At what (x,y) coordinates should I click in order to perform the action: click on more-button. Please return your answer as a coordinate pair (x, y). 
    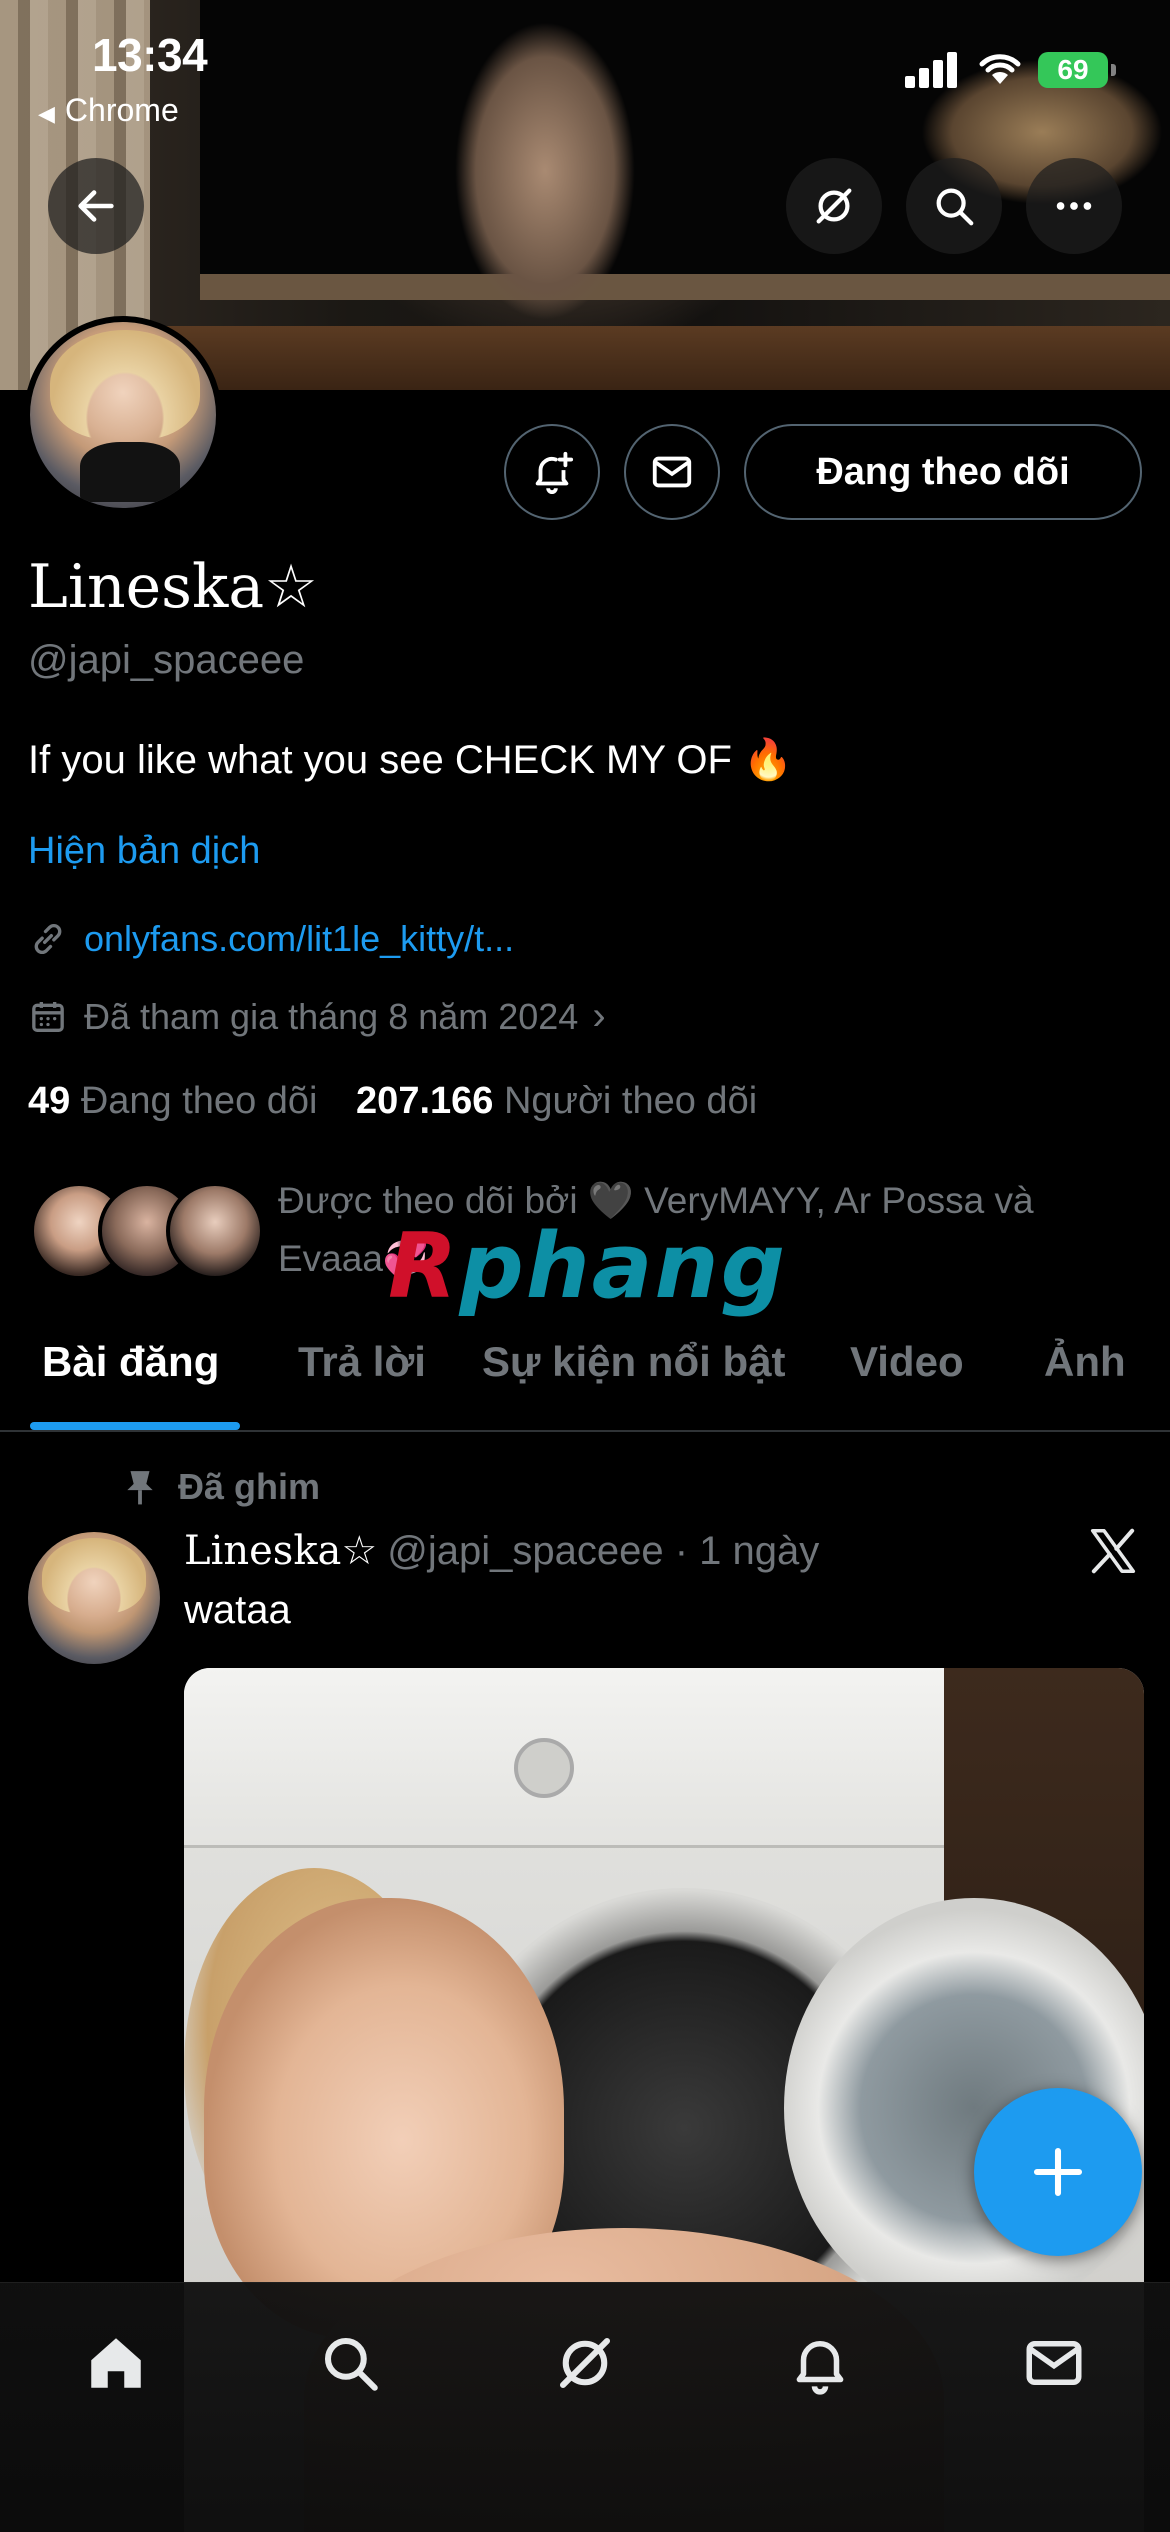
    Looking at the image, I should click on (1074, 206).